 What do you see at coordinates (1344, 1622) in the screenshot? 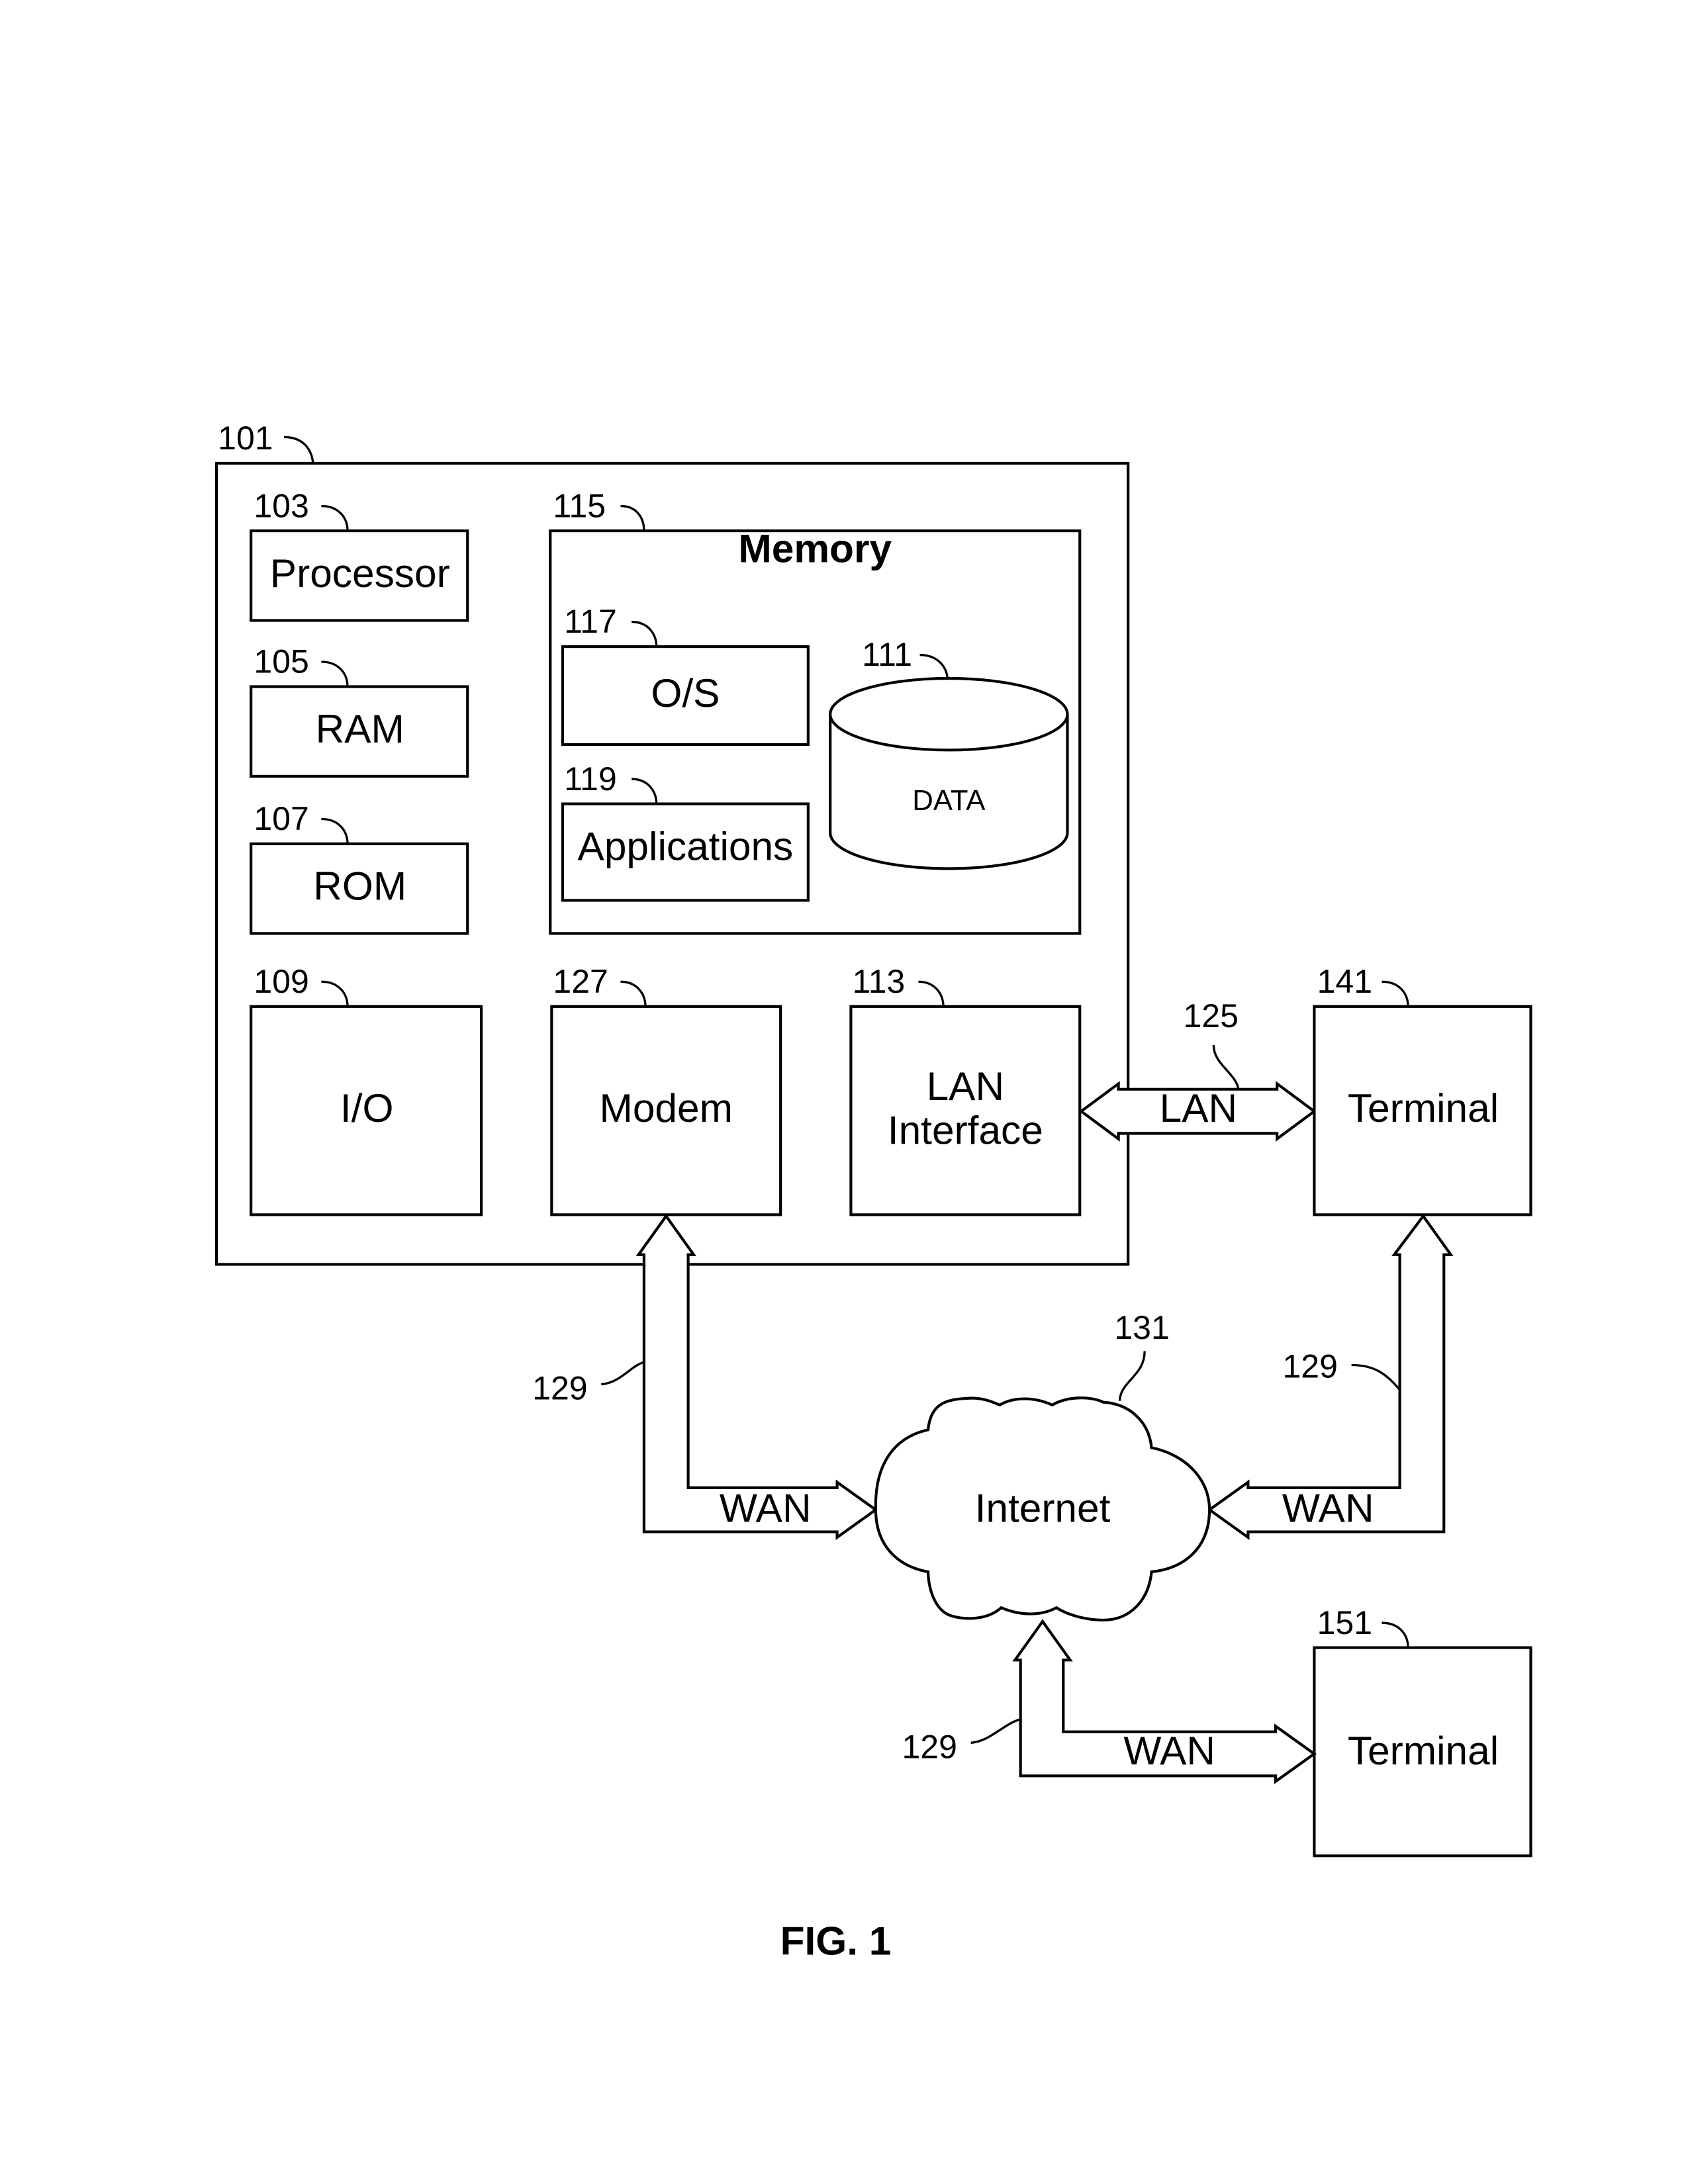
I see `ref-151: 151` at bounding box center [1344, 1622].